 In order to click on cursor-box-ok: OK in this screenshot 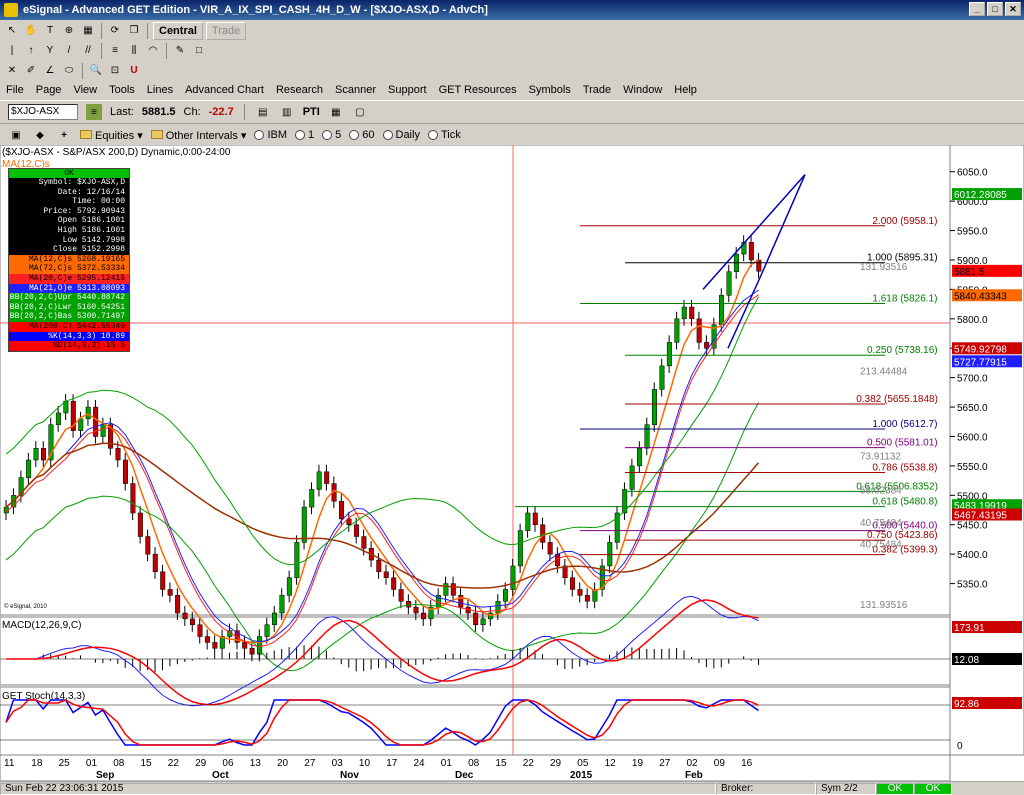, I will do `click(69, 173)`.